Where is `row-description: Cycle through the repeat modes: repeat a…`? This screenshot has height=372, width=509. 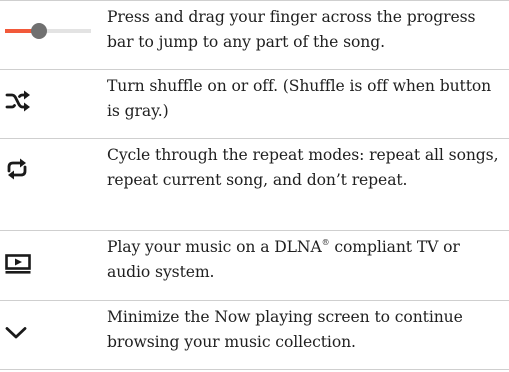
row-description: Cycle through the repeat modes: repeat a… is located at coordinates (303, 167).